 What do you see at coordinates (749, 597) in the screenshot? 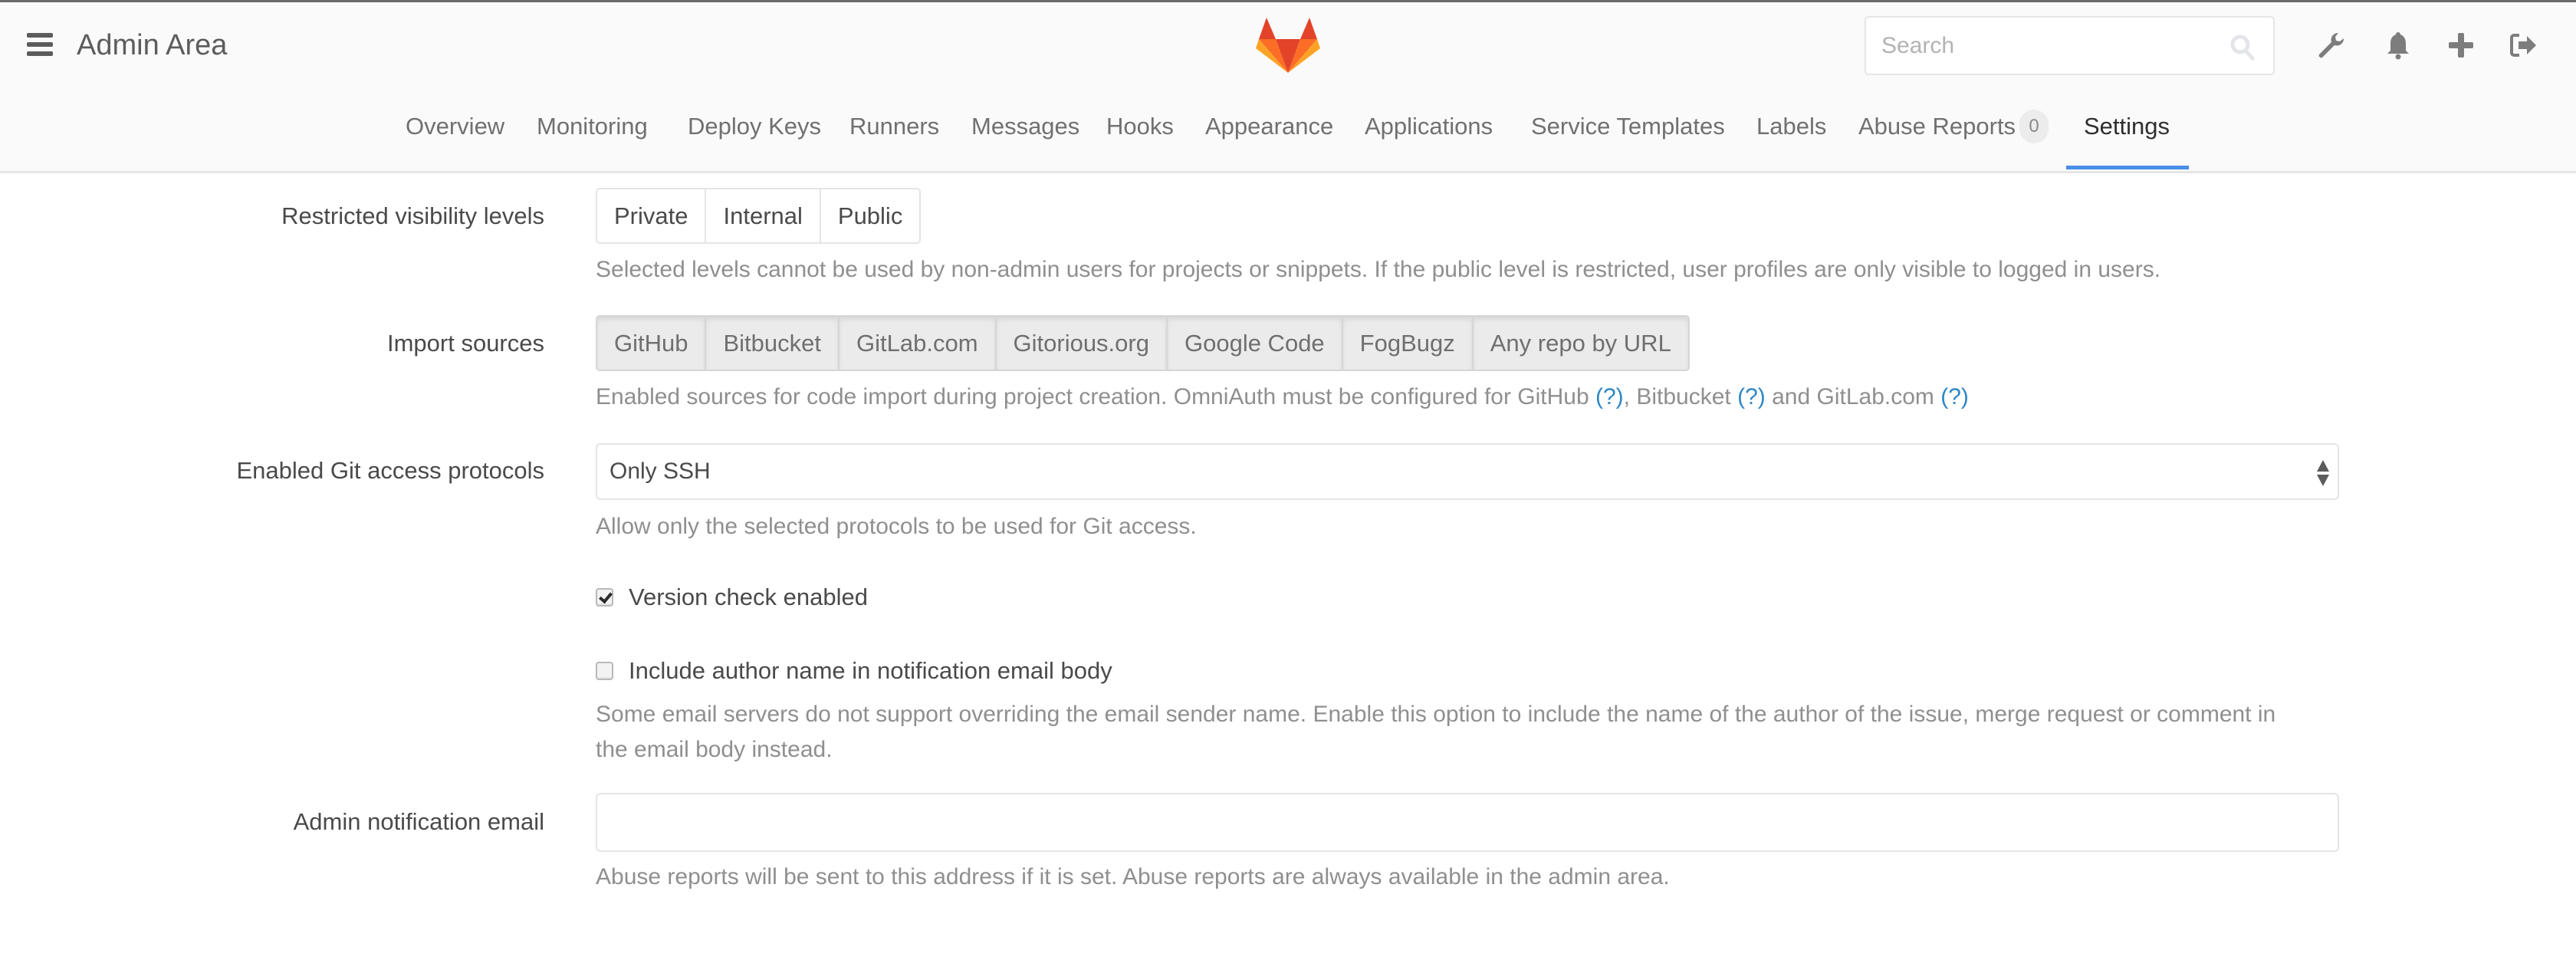
I see `version-check-label: Version check enabled` at bounding box center [749, 597].